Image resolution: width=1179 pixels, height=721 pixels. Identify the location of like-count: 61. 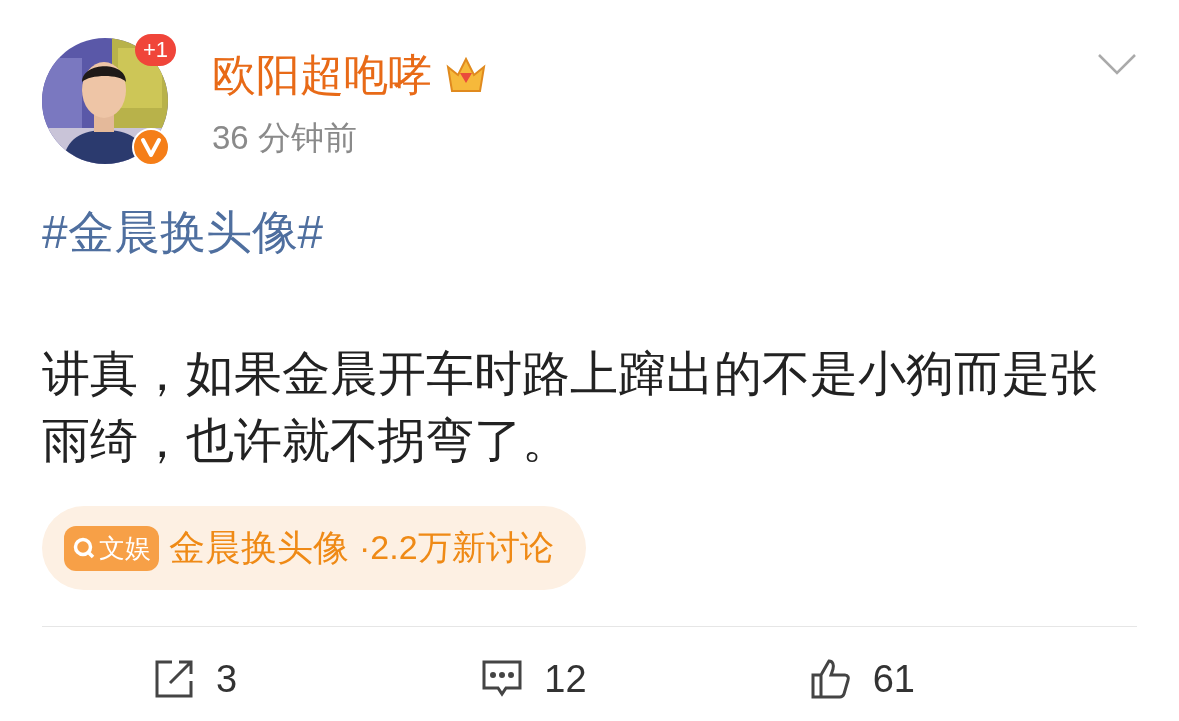
(893, 679).